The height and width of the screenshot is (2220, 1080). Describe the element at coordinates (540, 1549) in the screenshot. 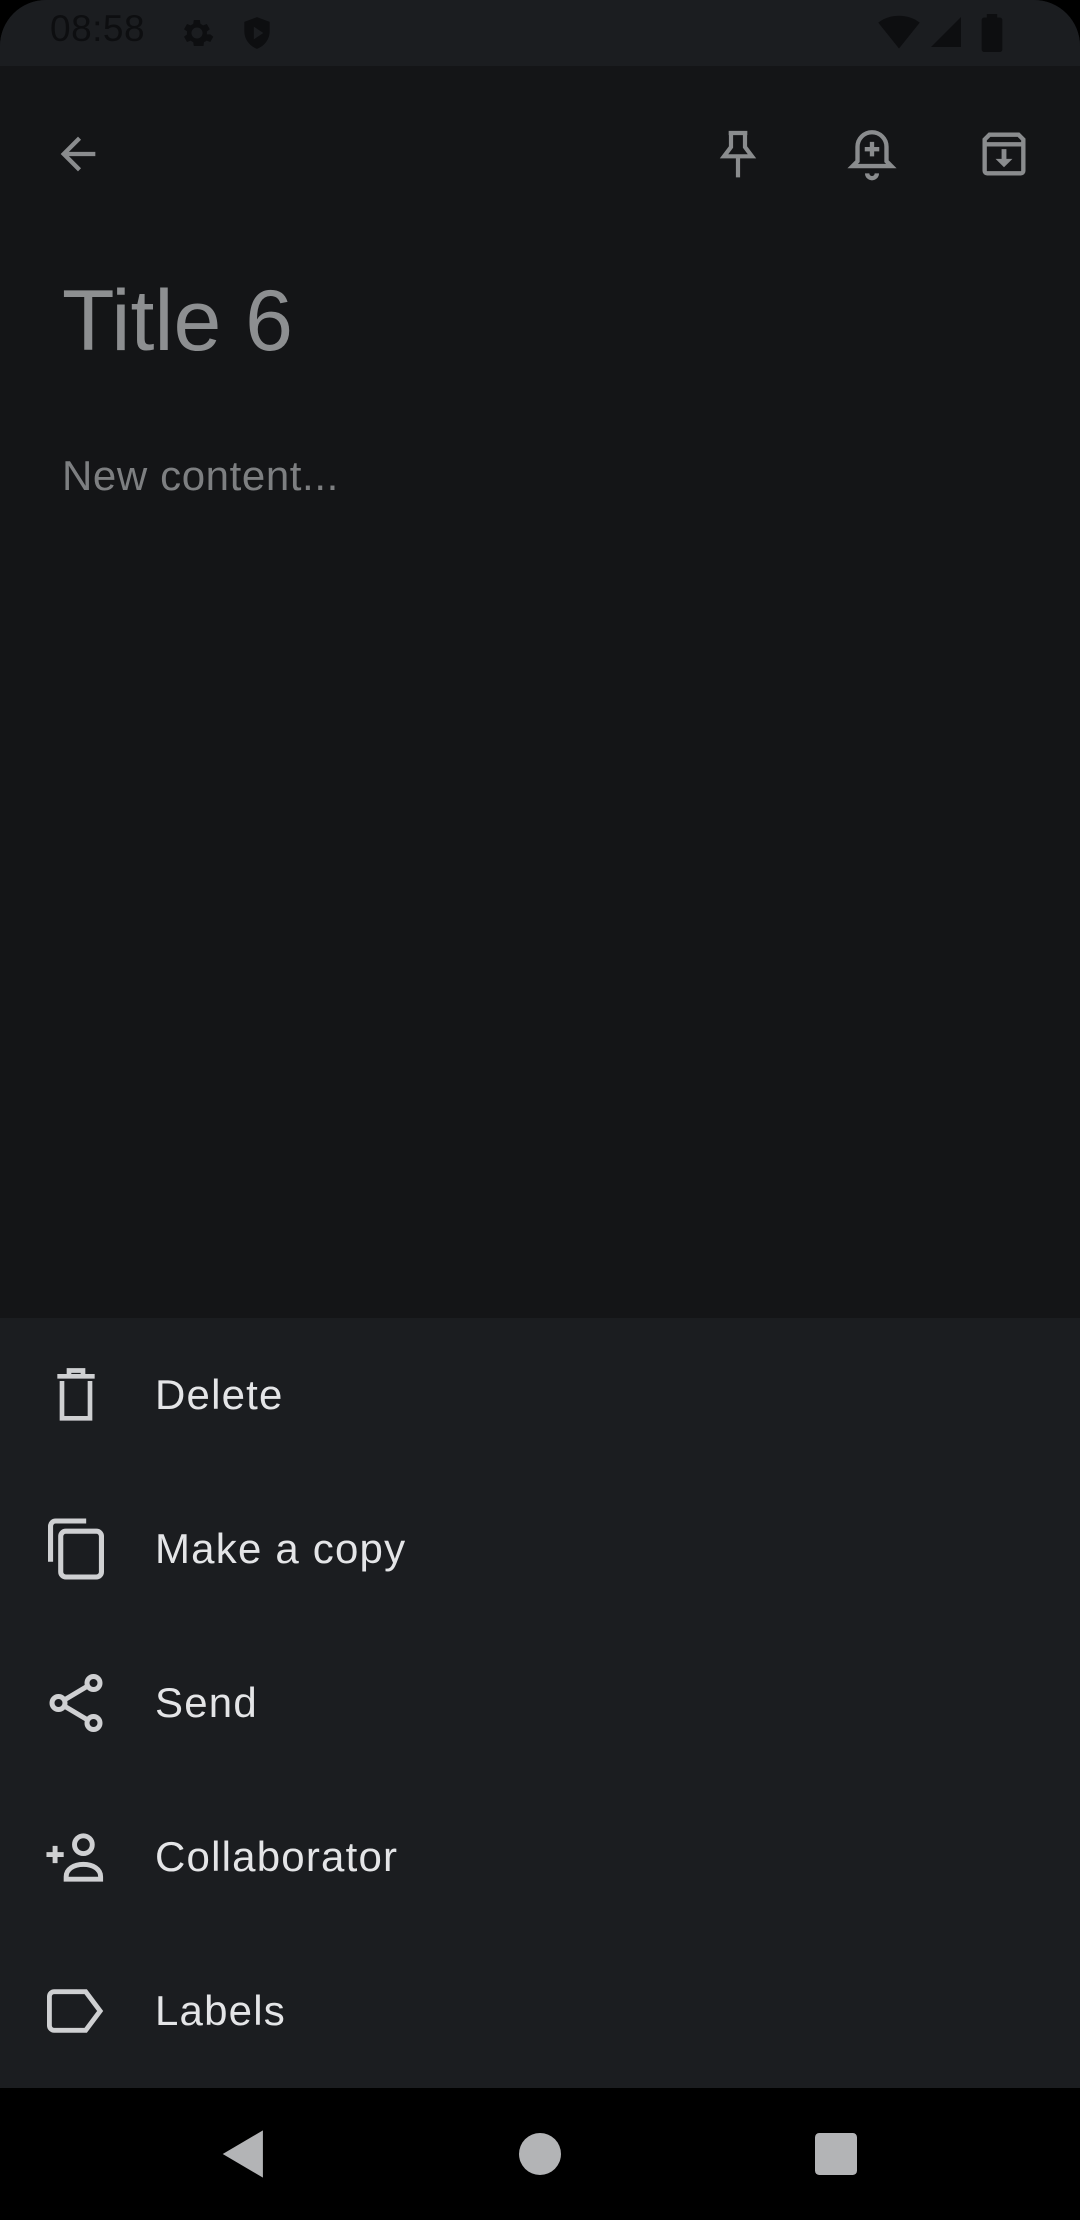

I see `menu-item-make-copy: Make a copy` at that location.